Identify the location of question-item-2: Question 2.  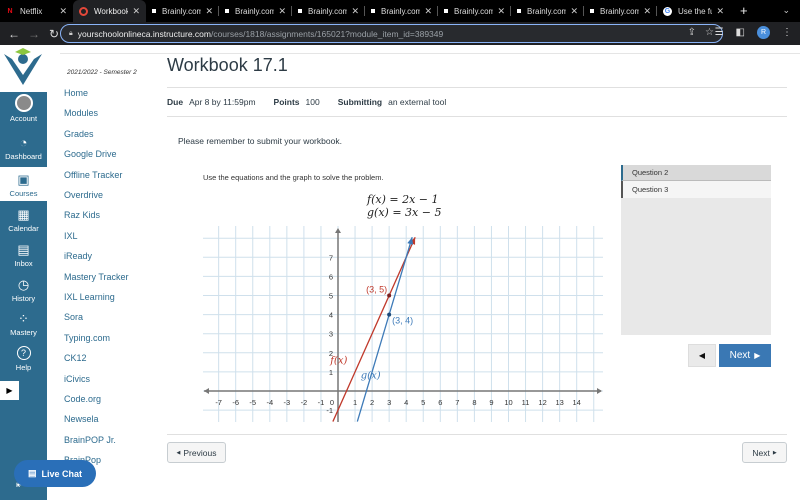
(696, 173).